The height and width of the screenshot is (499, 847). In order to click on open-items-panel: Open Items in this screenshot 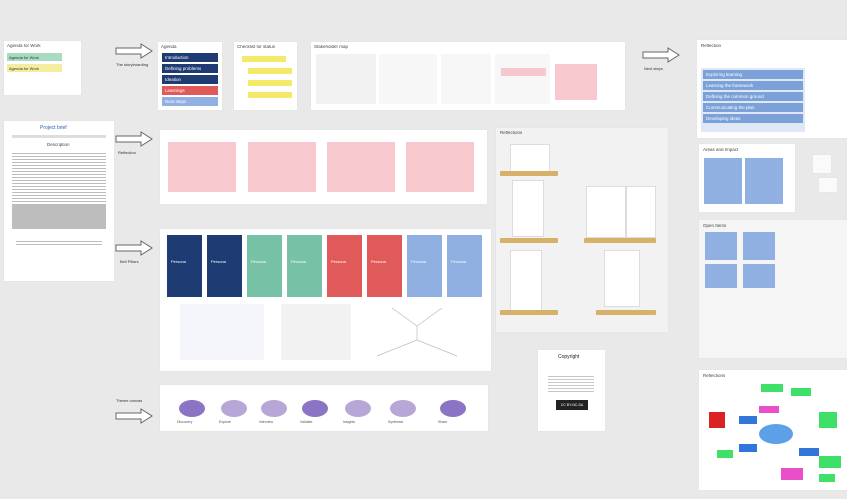, I will do `click(773, 289)`.